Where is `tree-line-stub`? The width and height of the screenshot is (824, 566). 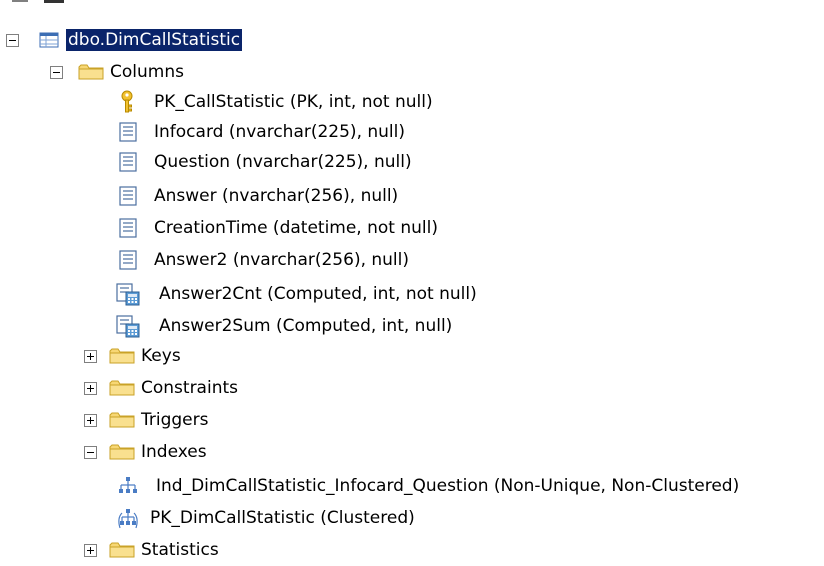 tree-line-stub is located at coordinates (20, 1).